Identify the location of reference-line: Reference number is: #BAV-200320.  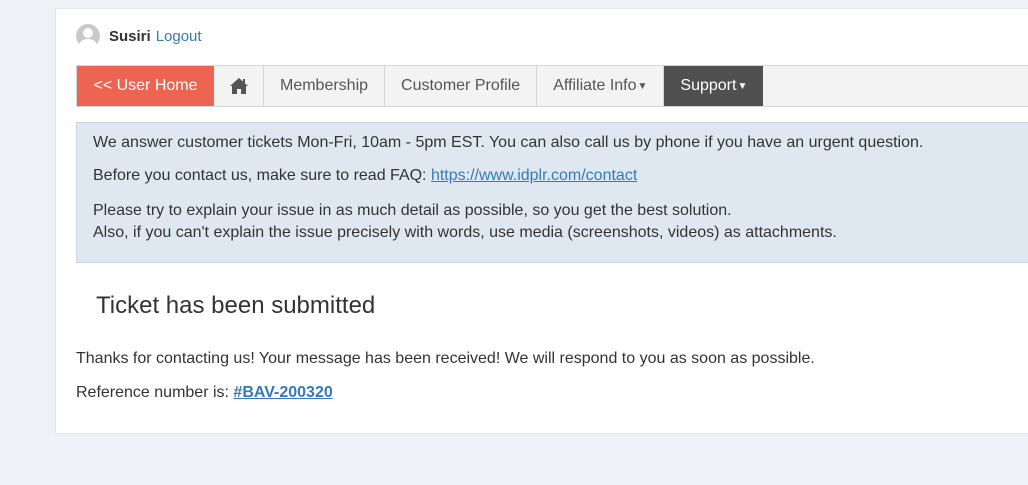
(204, 393).